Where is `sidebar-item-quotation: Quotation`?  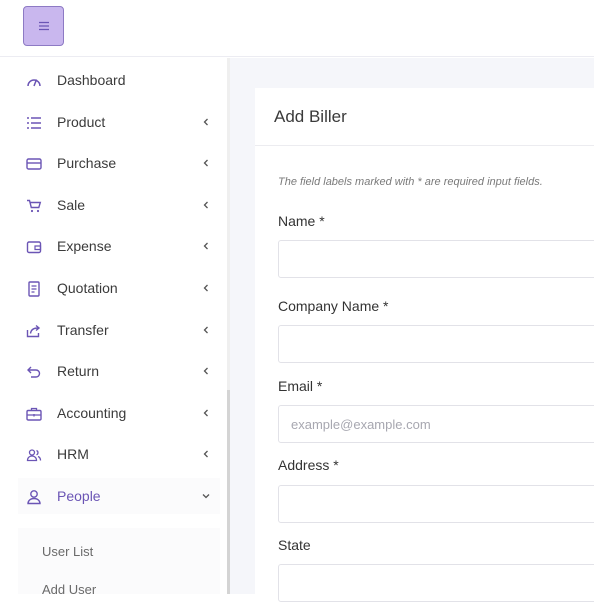
sidebar-item-quotation: Quotation is located at coordinates (119, 288).